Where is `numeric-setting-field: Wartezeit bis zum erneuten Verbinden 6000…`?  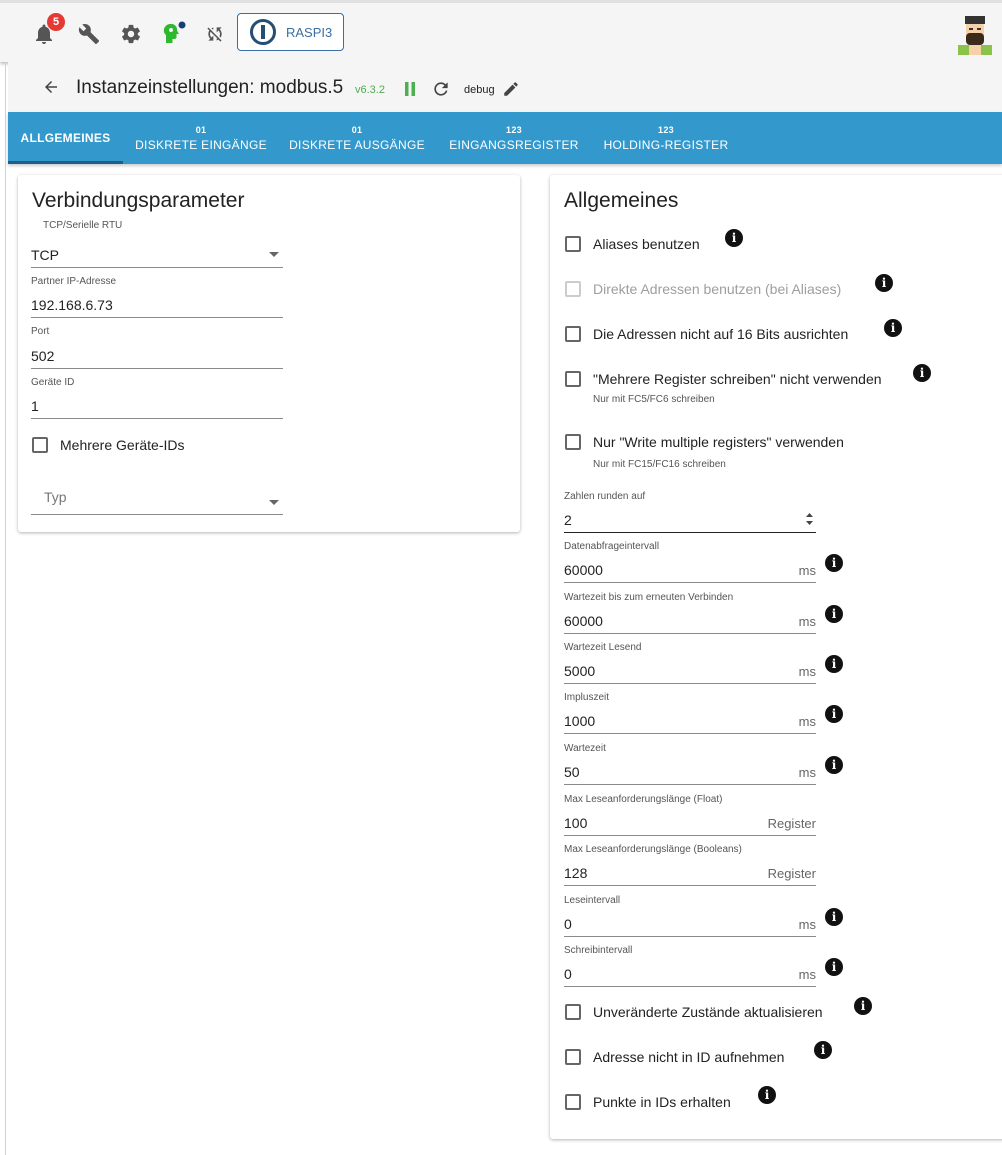 numeric-setting-field: Wartezeit bis zum erneuten Verbinden 6000… is located at coordinates (690, 613).